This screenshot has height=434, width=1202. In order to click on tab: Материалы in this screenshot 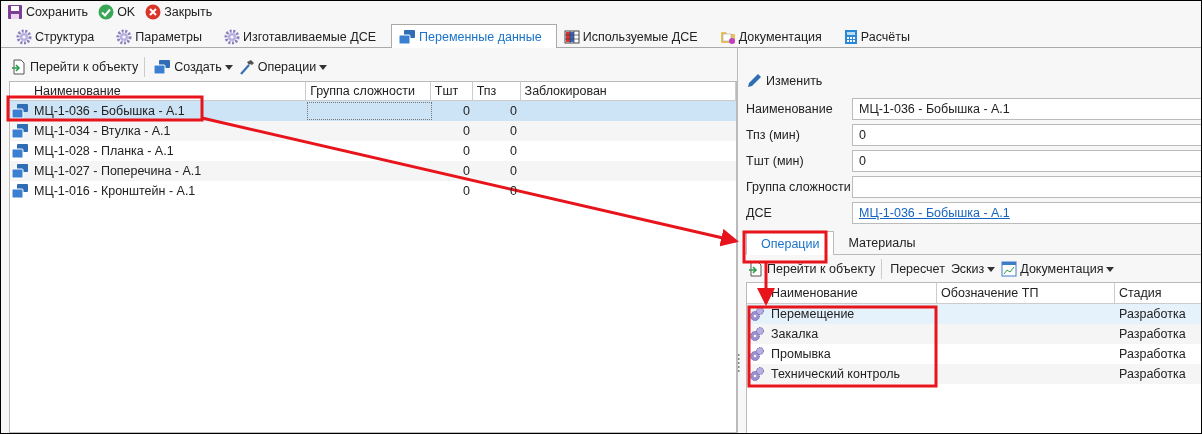, I will do `click(882, 243)`.